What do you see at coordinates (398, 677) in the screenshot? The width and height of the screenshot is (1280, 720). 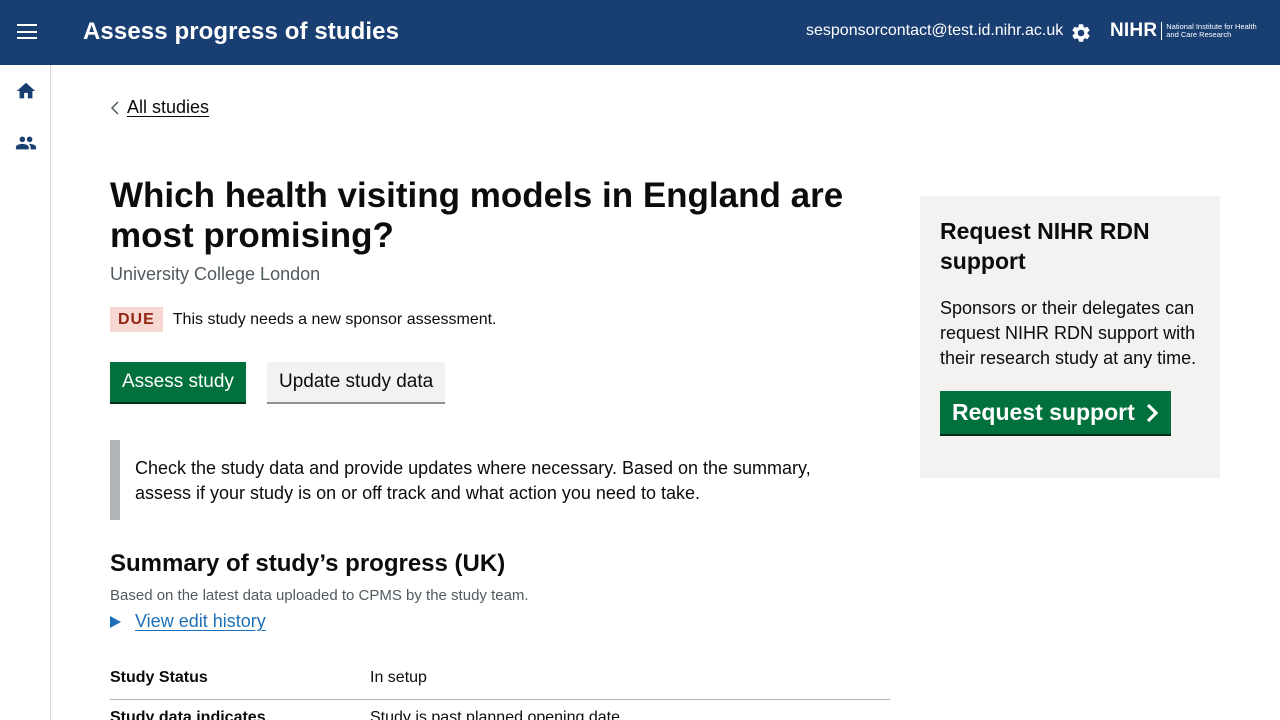 I see `summary-value: In setup` at bounding box center [398, 677].